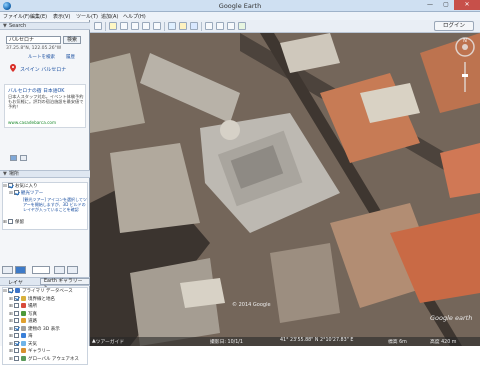  What do you see at coordinates (45, 26) in the screenshot?
I see `search-panel-header: ▼ Search` at bounding box center [45, 26].